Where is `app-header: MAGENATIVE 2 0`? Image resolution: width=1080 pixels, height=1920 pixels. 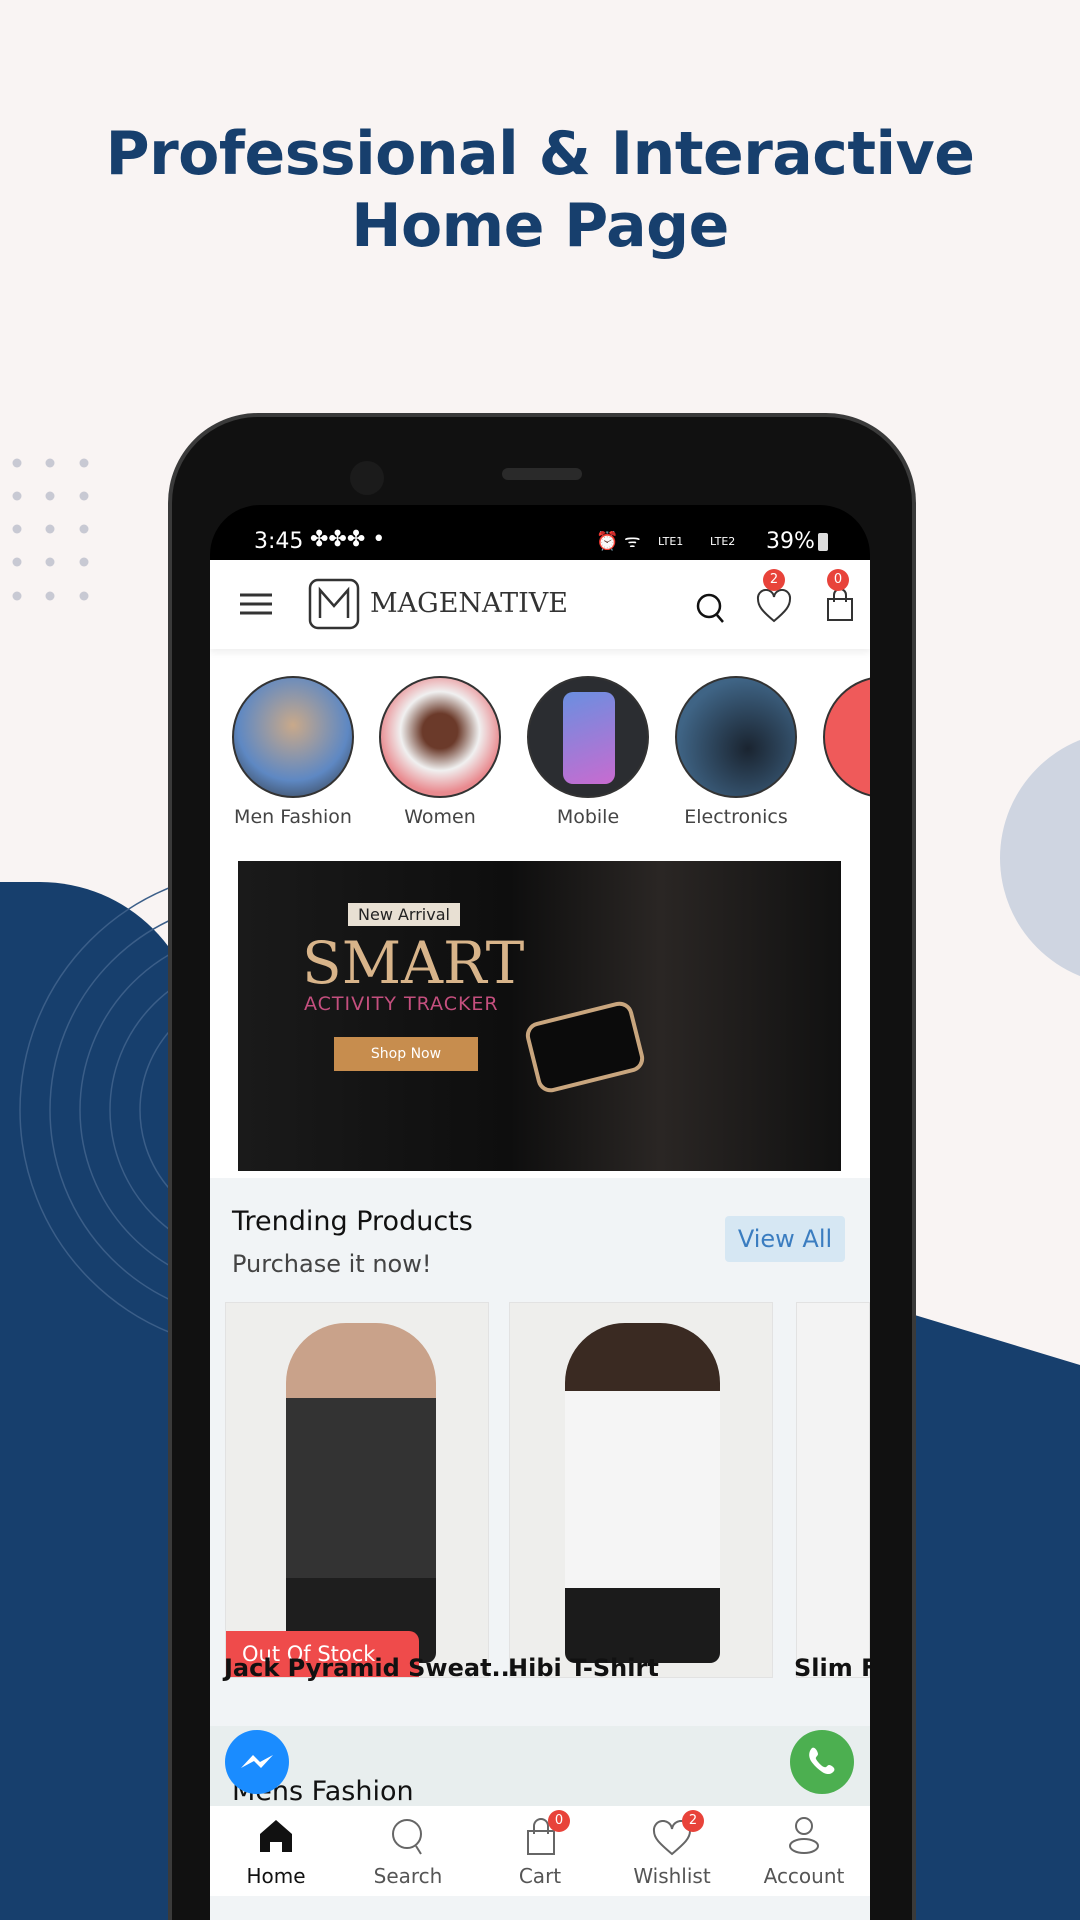 app-header: MAGENATIVE 2 0 is located at coordinates (540, 604).